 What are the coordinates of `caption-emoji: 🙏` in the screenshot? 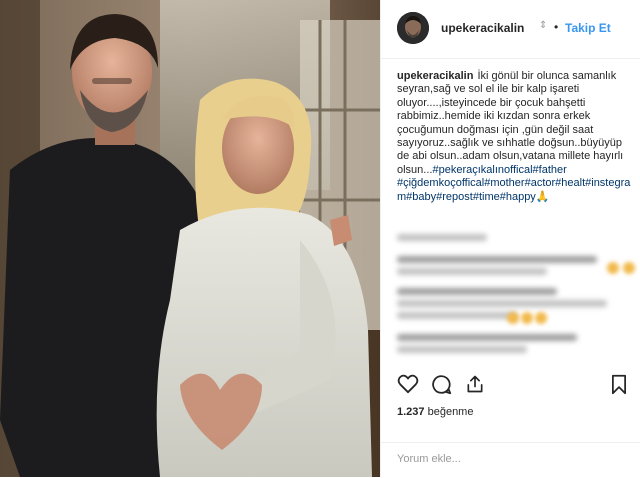 It's located at (542, 196).